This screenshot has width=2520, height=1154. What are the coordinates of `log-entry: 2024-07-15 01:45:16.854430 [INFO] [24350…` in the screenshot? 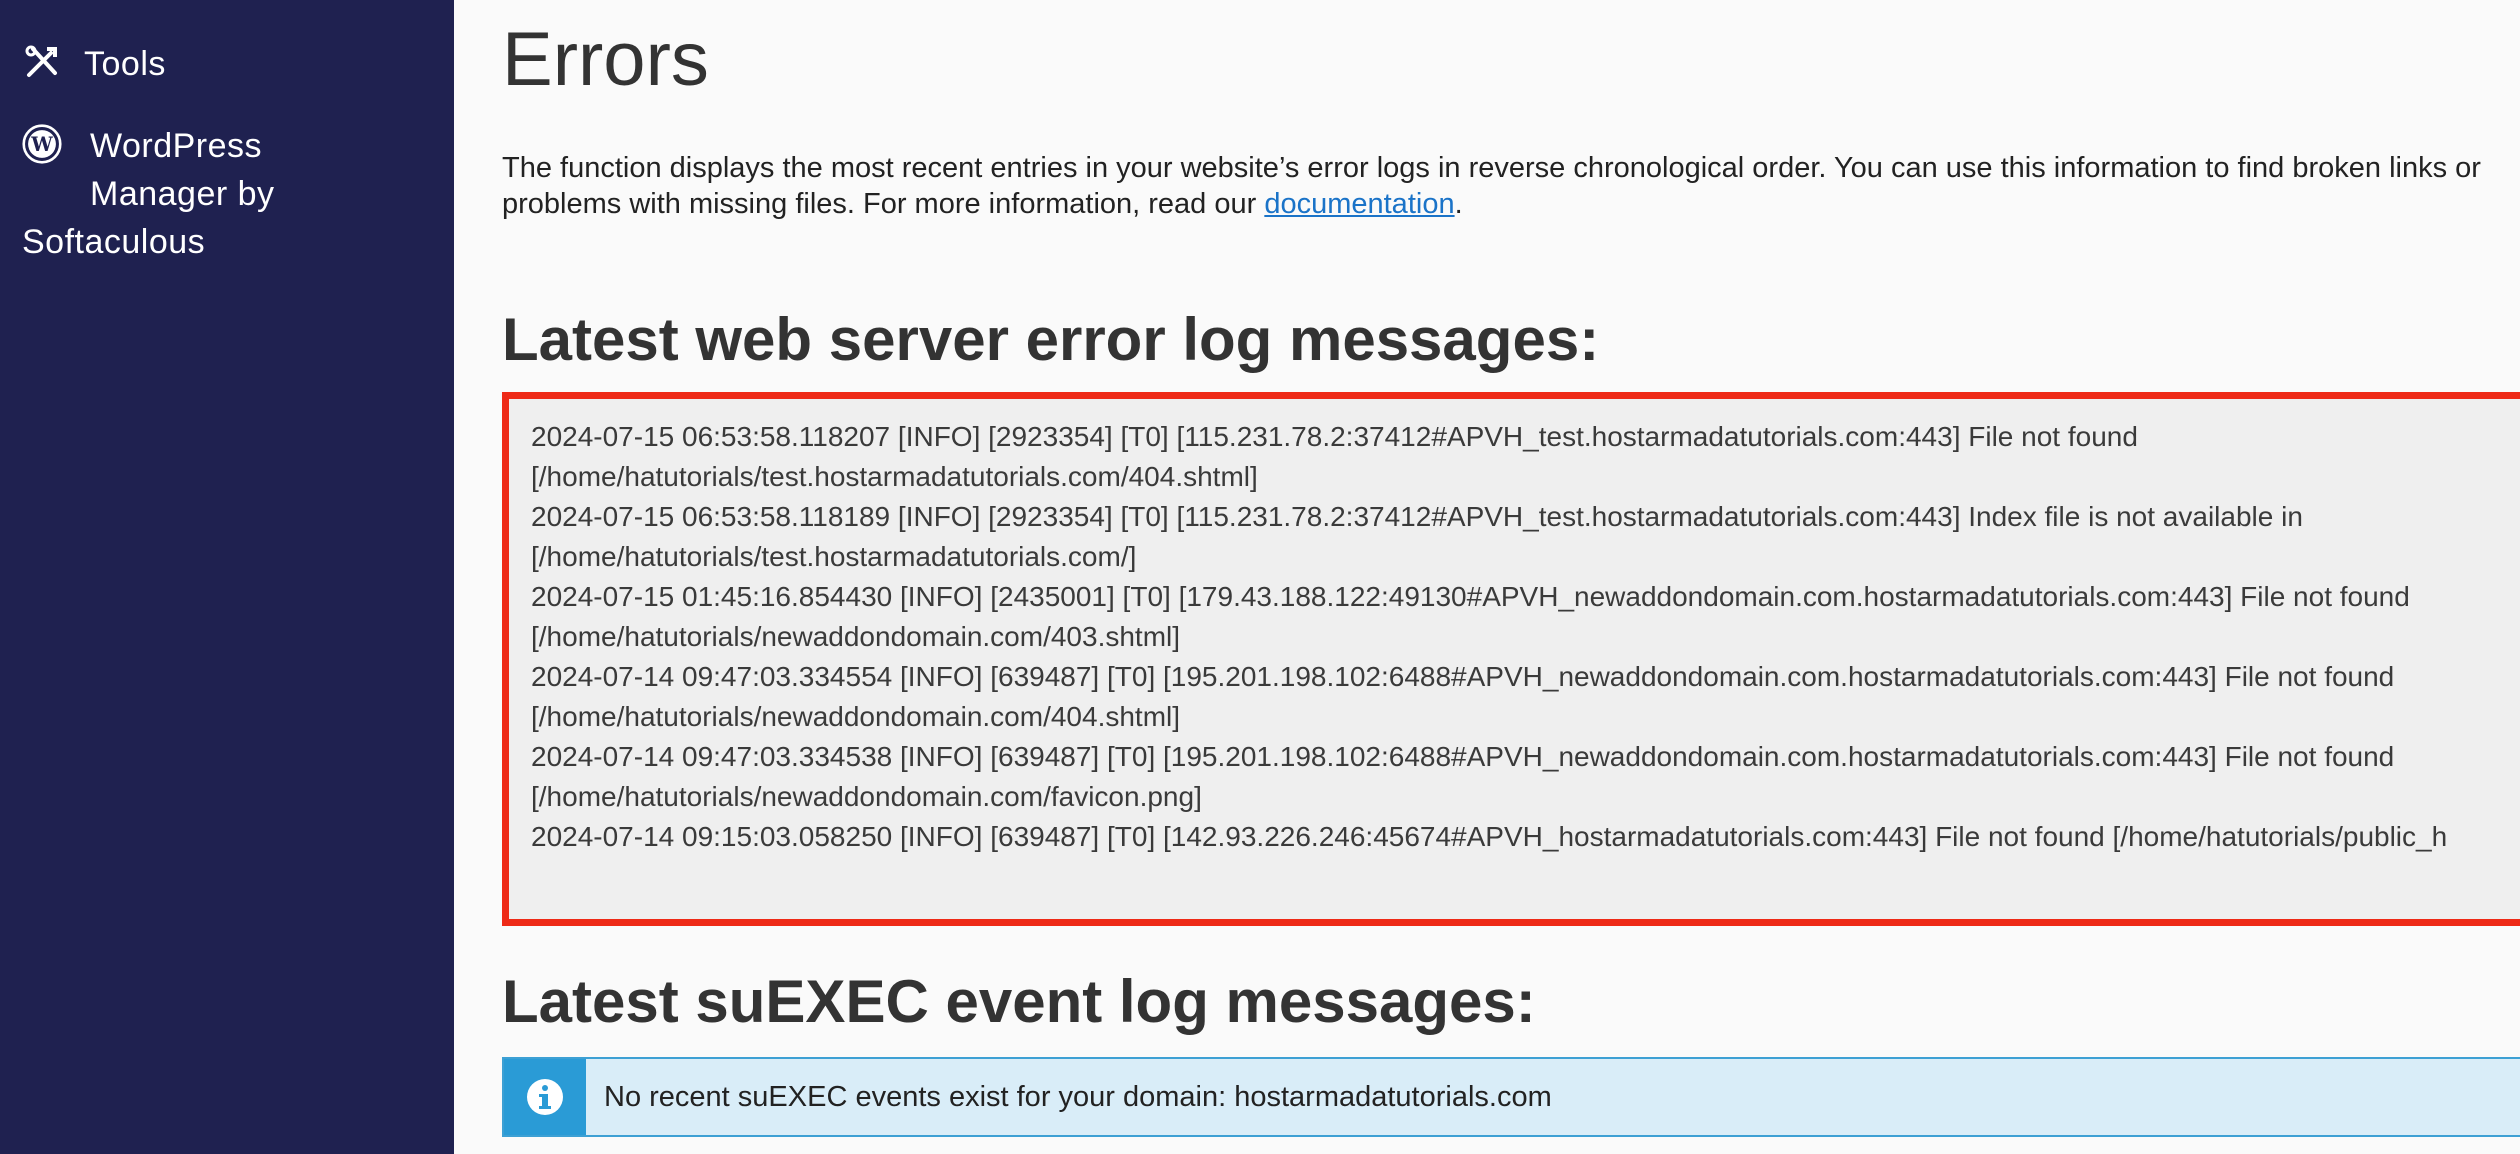 It's located at (1470, 616).